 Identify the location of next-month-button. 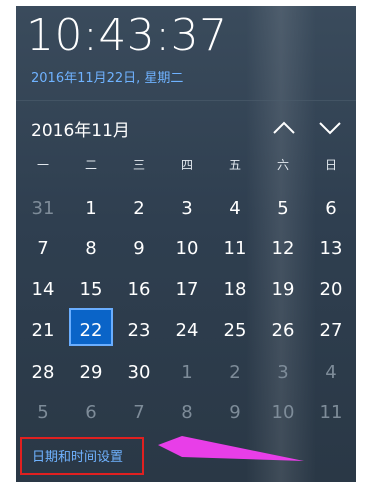
(330, 127).